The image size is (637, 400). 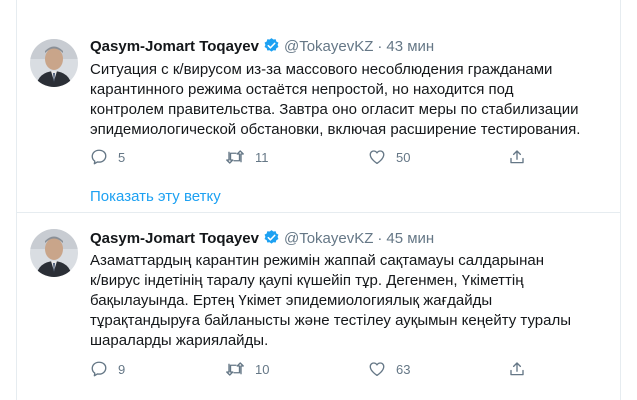 I want to click on retweet-count: 10, so click(x=262, y=369).